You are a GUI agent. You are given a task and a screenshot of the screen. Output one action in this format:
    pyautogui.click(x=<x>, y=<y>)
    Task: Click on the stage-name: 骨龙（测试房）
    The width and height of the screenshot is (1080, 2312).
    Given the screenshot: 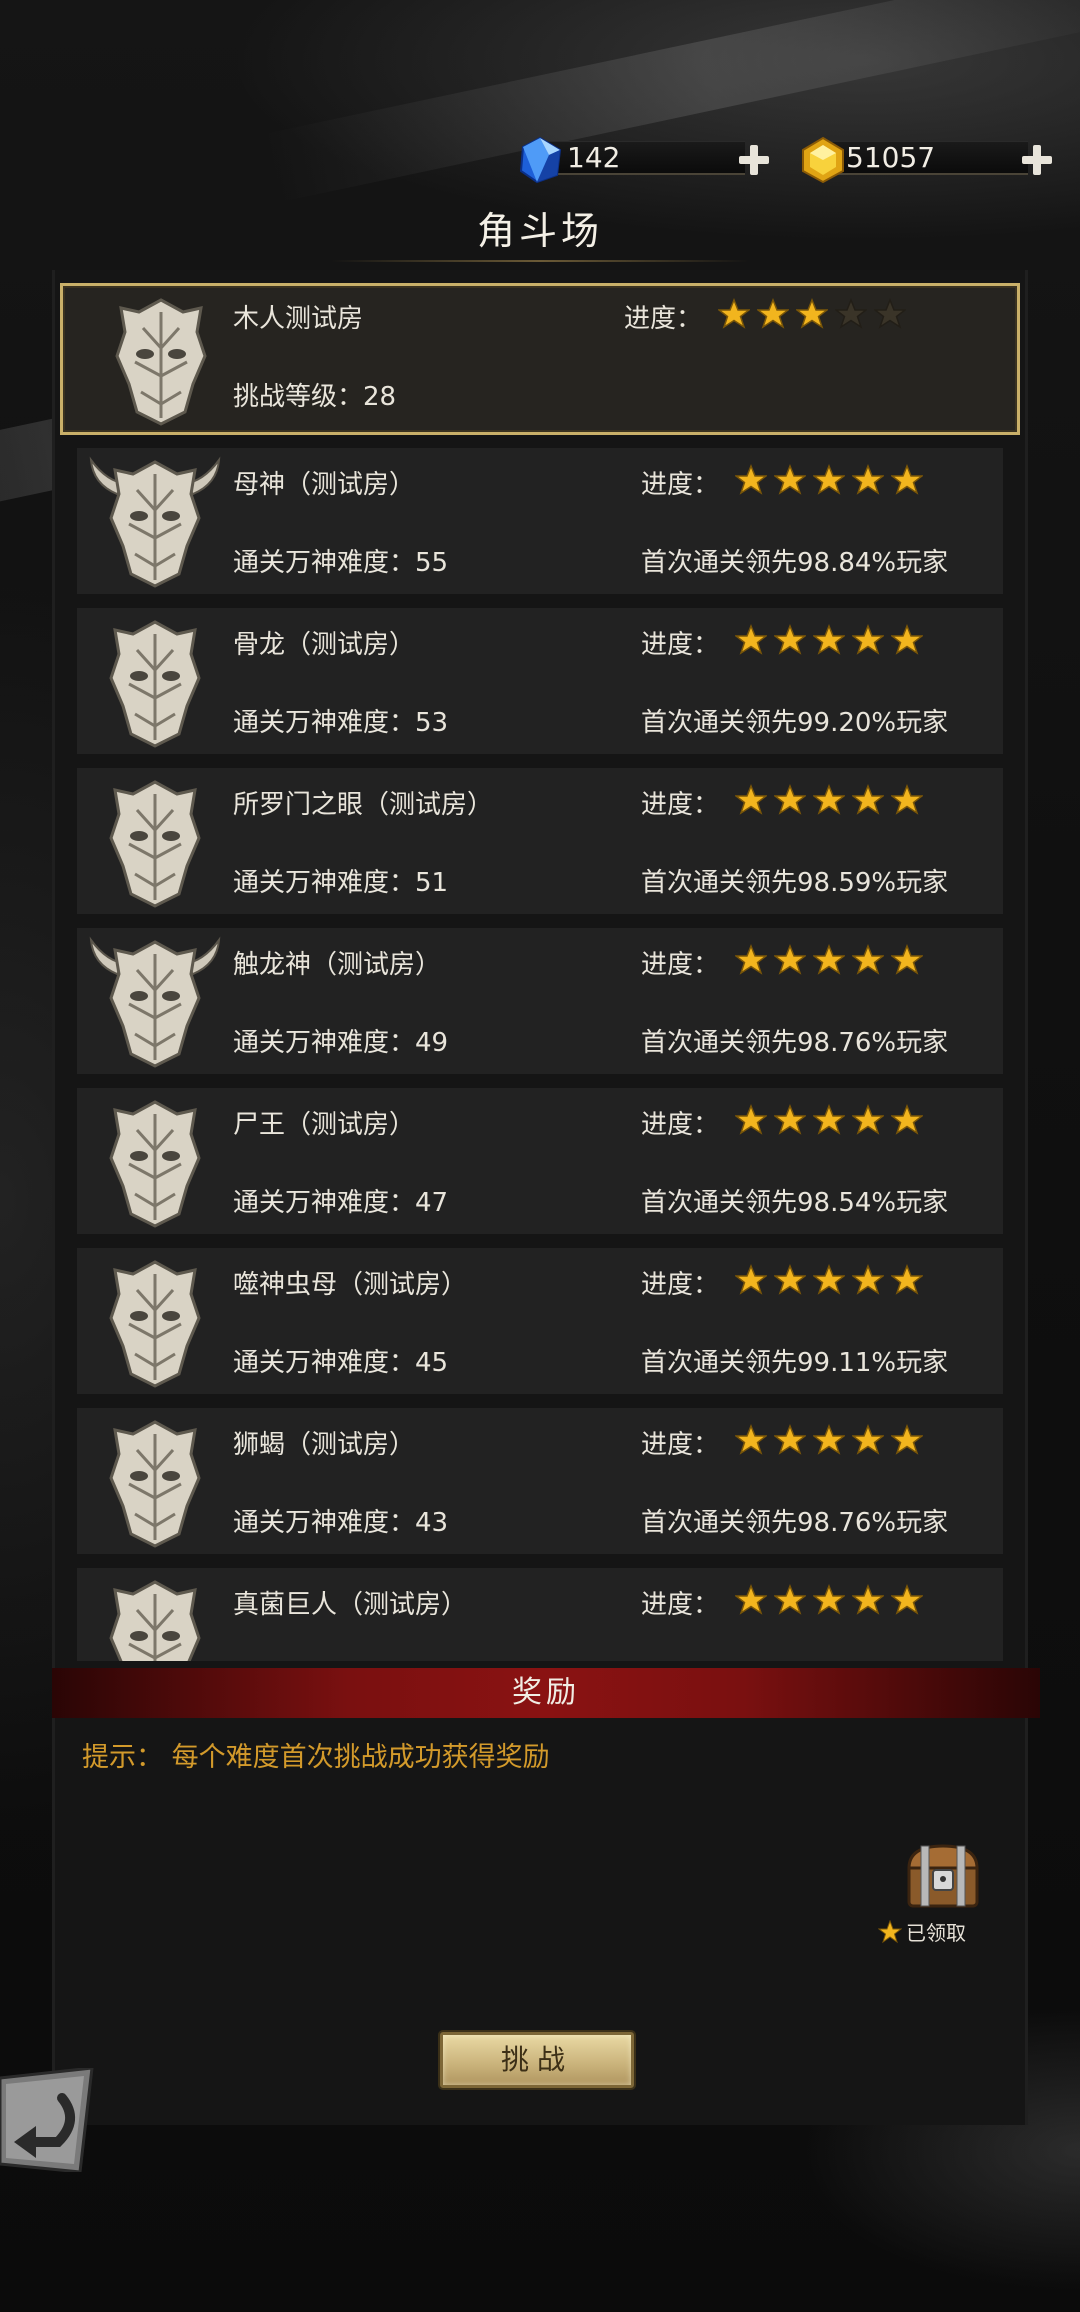 What is the action you would take?
    pyautogui.click(x=324, y=645)
    